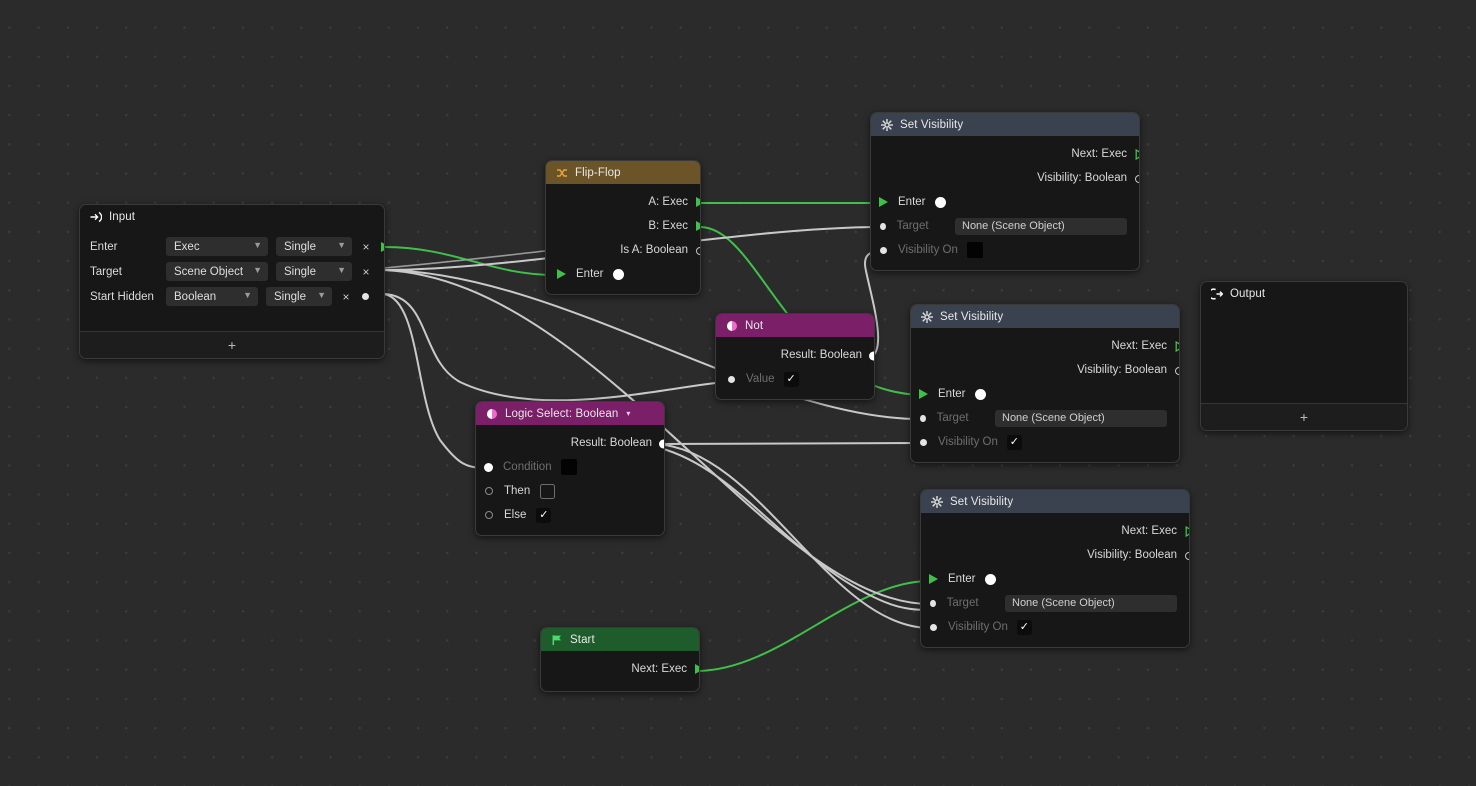 The height and width of the screenshot is (786, 1476). Describe the element at coordinates (314, 246) in the screenshot. I see `input-row-enter-cardinality-select: Single ▼` at that location.